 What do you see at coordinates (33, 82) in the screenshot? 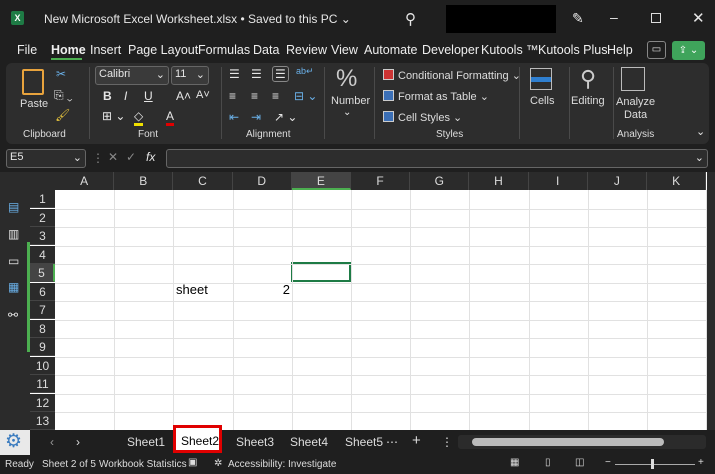
I see `paste-icon` at bounding box center [33, 82].